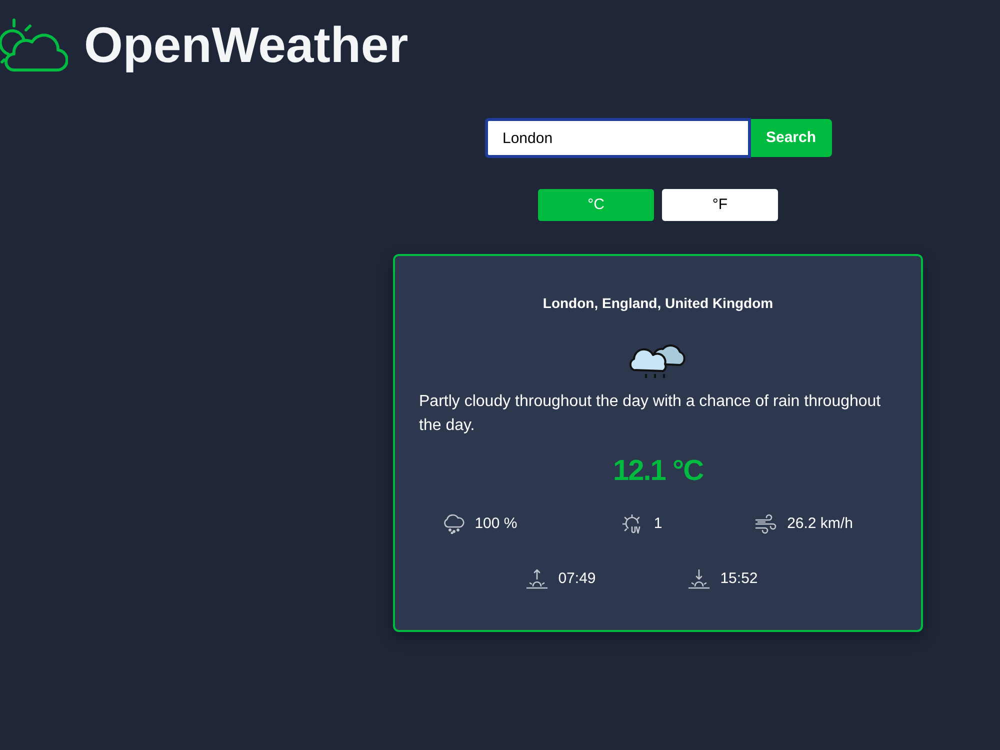 The image size is (1000, 750). What do you see at coordinates (496, 524) in the screenshot?
I see `stat-value: 100 %` at bounding box center [496, 524].